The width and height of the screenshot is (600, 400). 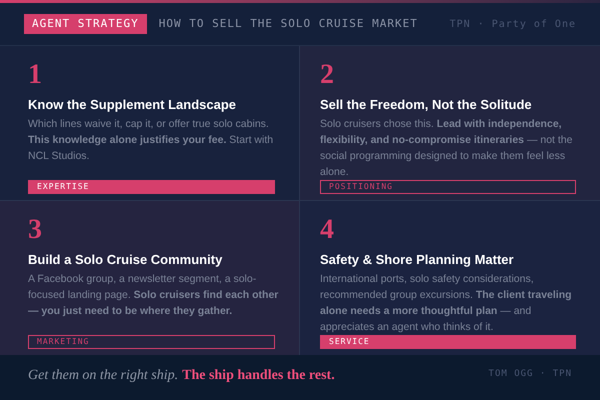 I want to click on category-tag: MARKETING, so click(x=151, y=342).